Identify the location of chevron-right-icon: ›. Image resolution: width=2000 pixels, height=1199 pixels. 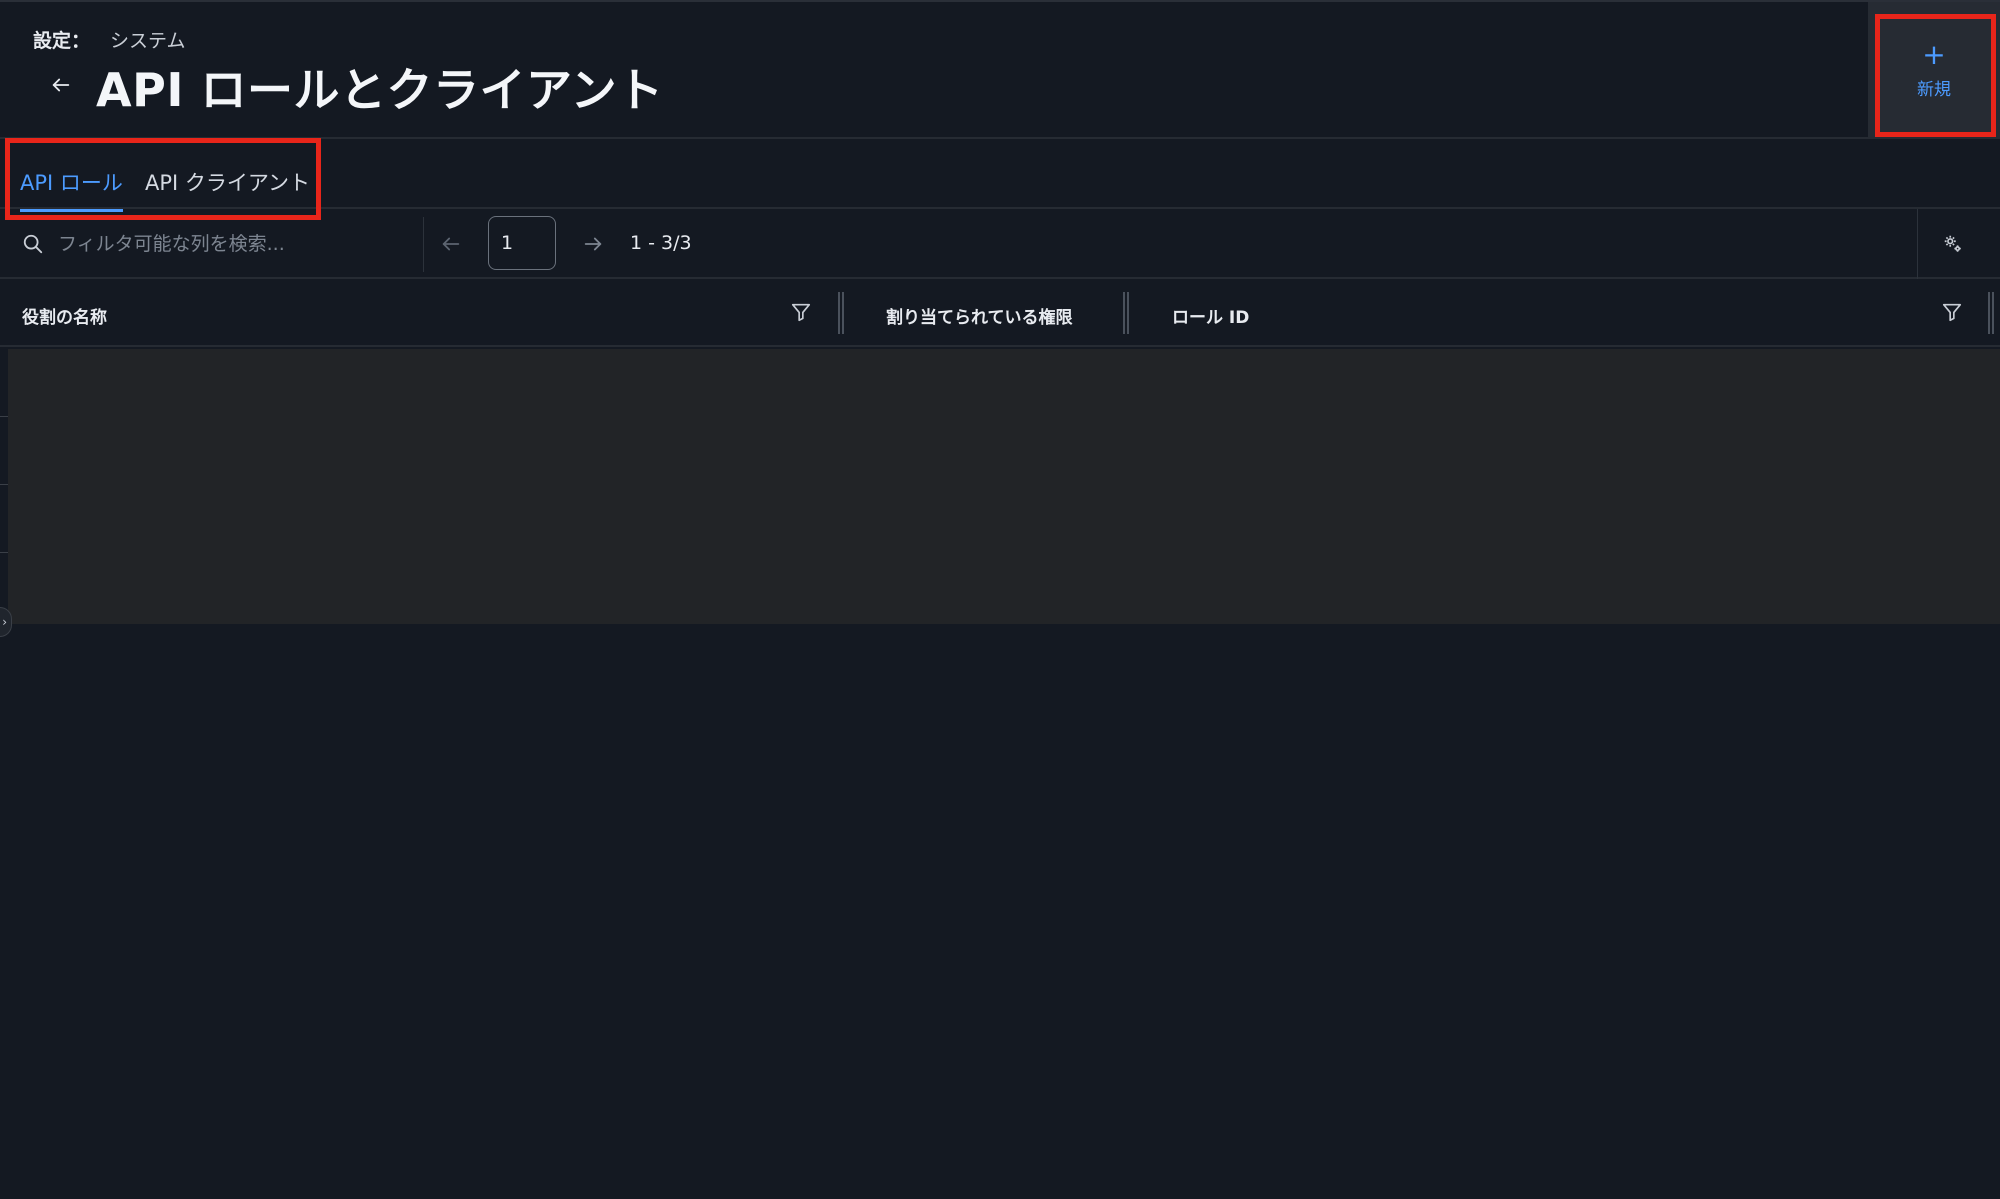
(4, 622).